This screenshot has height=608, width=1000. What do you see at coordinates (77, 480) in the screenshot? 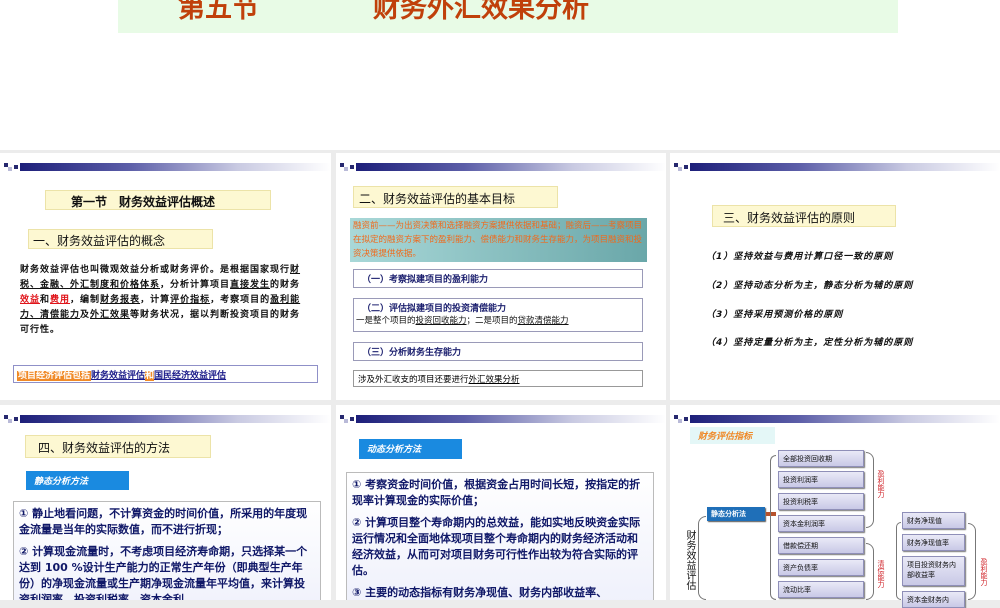
I see `static-method-tag: 静态分析方法` at bounding box center [77, 480].